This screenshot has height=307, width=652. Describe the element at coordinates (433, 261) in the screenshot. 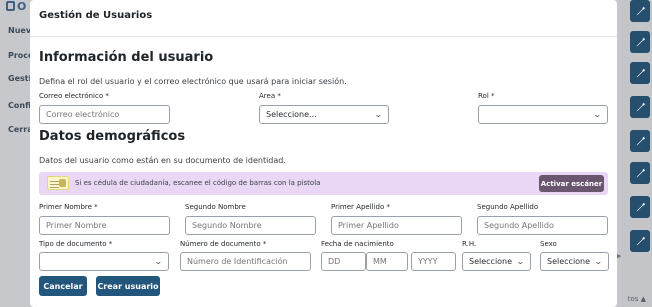

I see `birth-year-input` at that location.